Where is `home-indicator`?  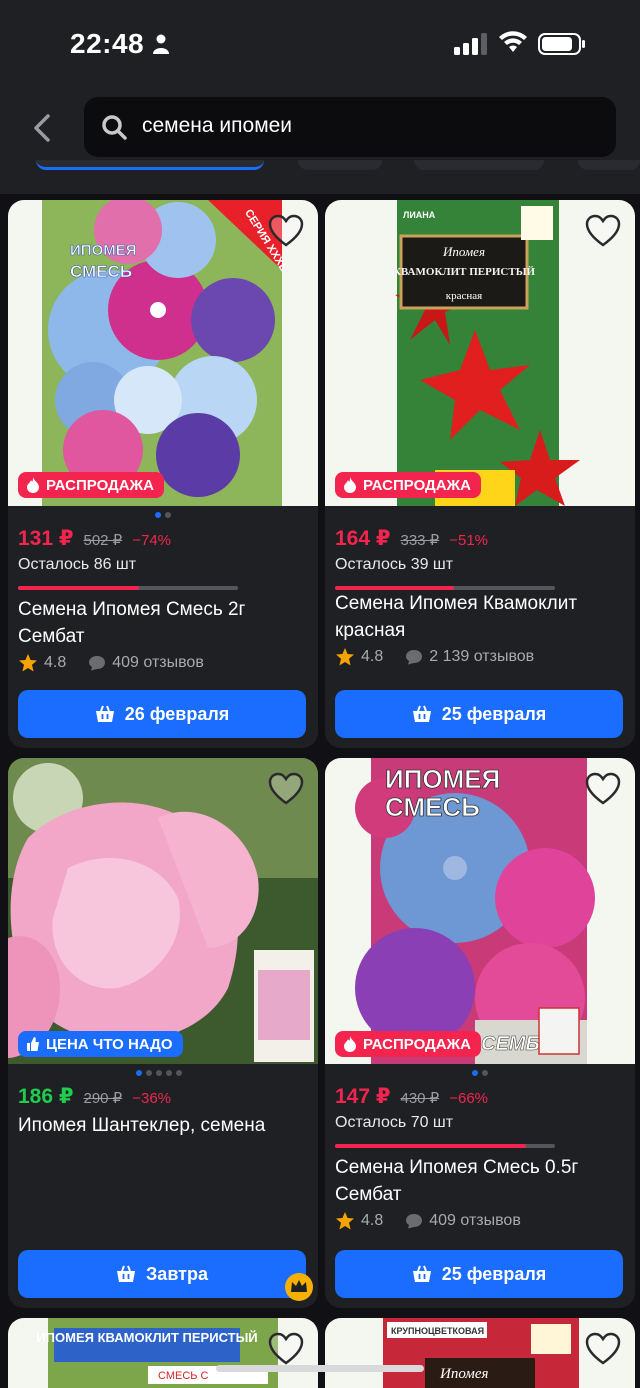
home-indicator is located at coordinates (320, 1368).